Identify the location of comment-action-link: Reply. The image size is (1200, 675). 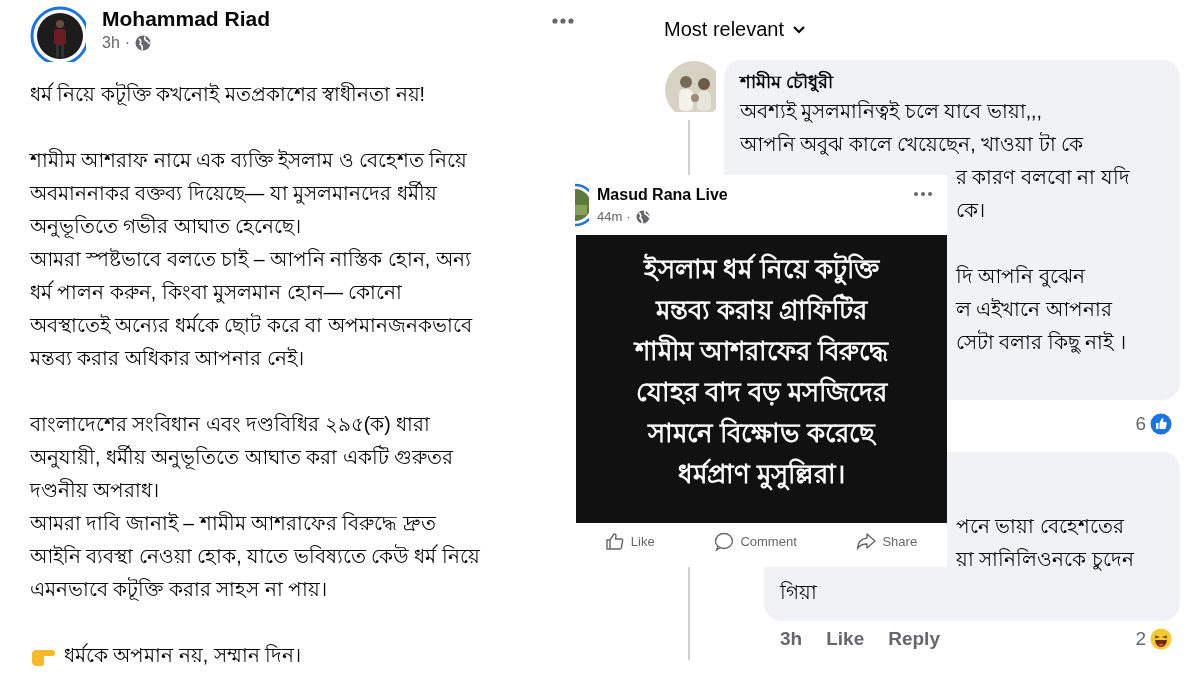
(914, 639).